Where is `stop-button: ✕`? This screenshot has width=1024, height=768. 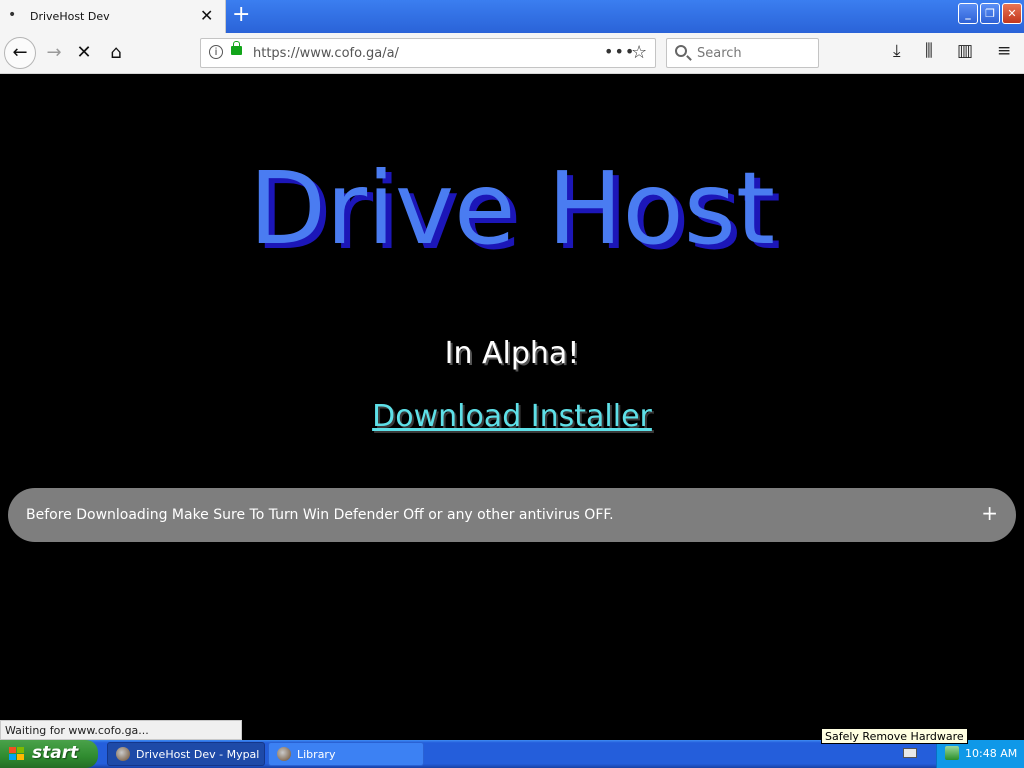
stop-button: ✕ is located at coordinates (84, 53).